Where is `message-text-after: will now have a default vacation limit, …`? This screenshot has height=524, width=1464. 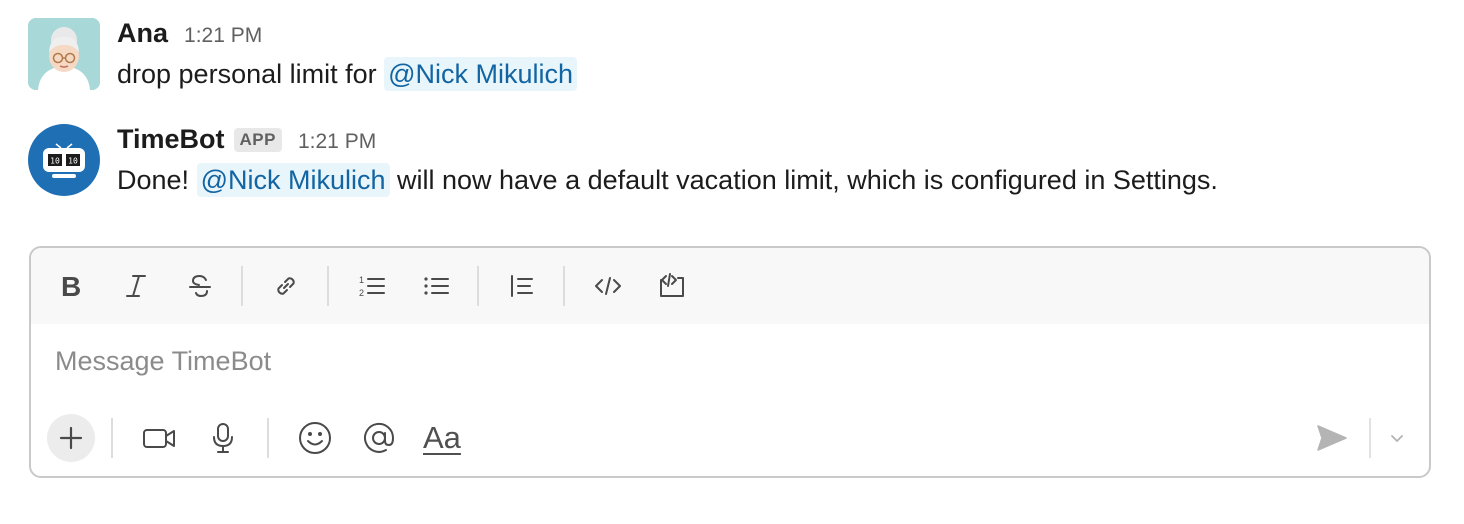
message-text-after: will now have a default vacation limit, … is located at coordinates (803, 180).